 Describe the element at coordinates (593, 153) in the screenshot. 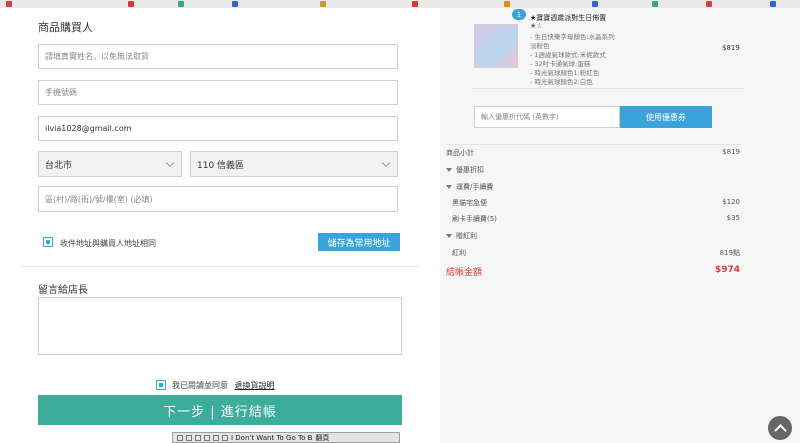

I see `subtotal-row: 商品小計 $819` at that location.